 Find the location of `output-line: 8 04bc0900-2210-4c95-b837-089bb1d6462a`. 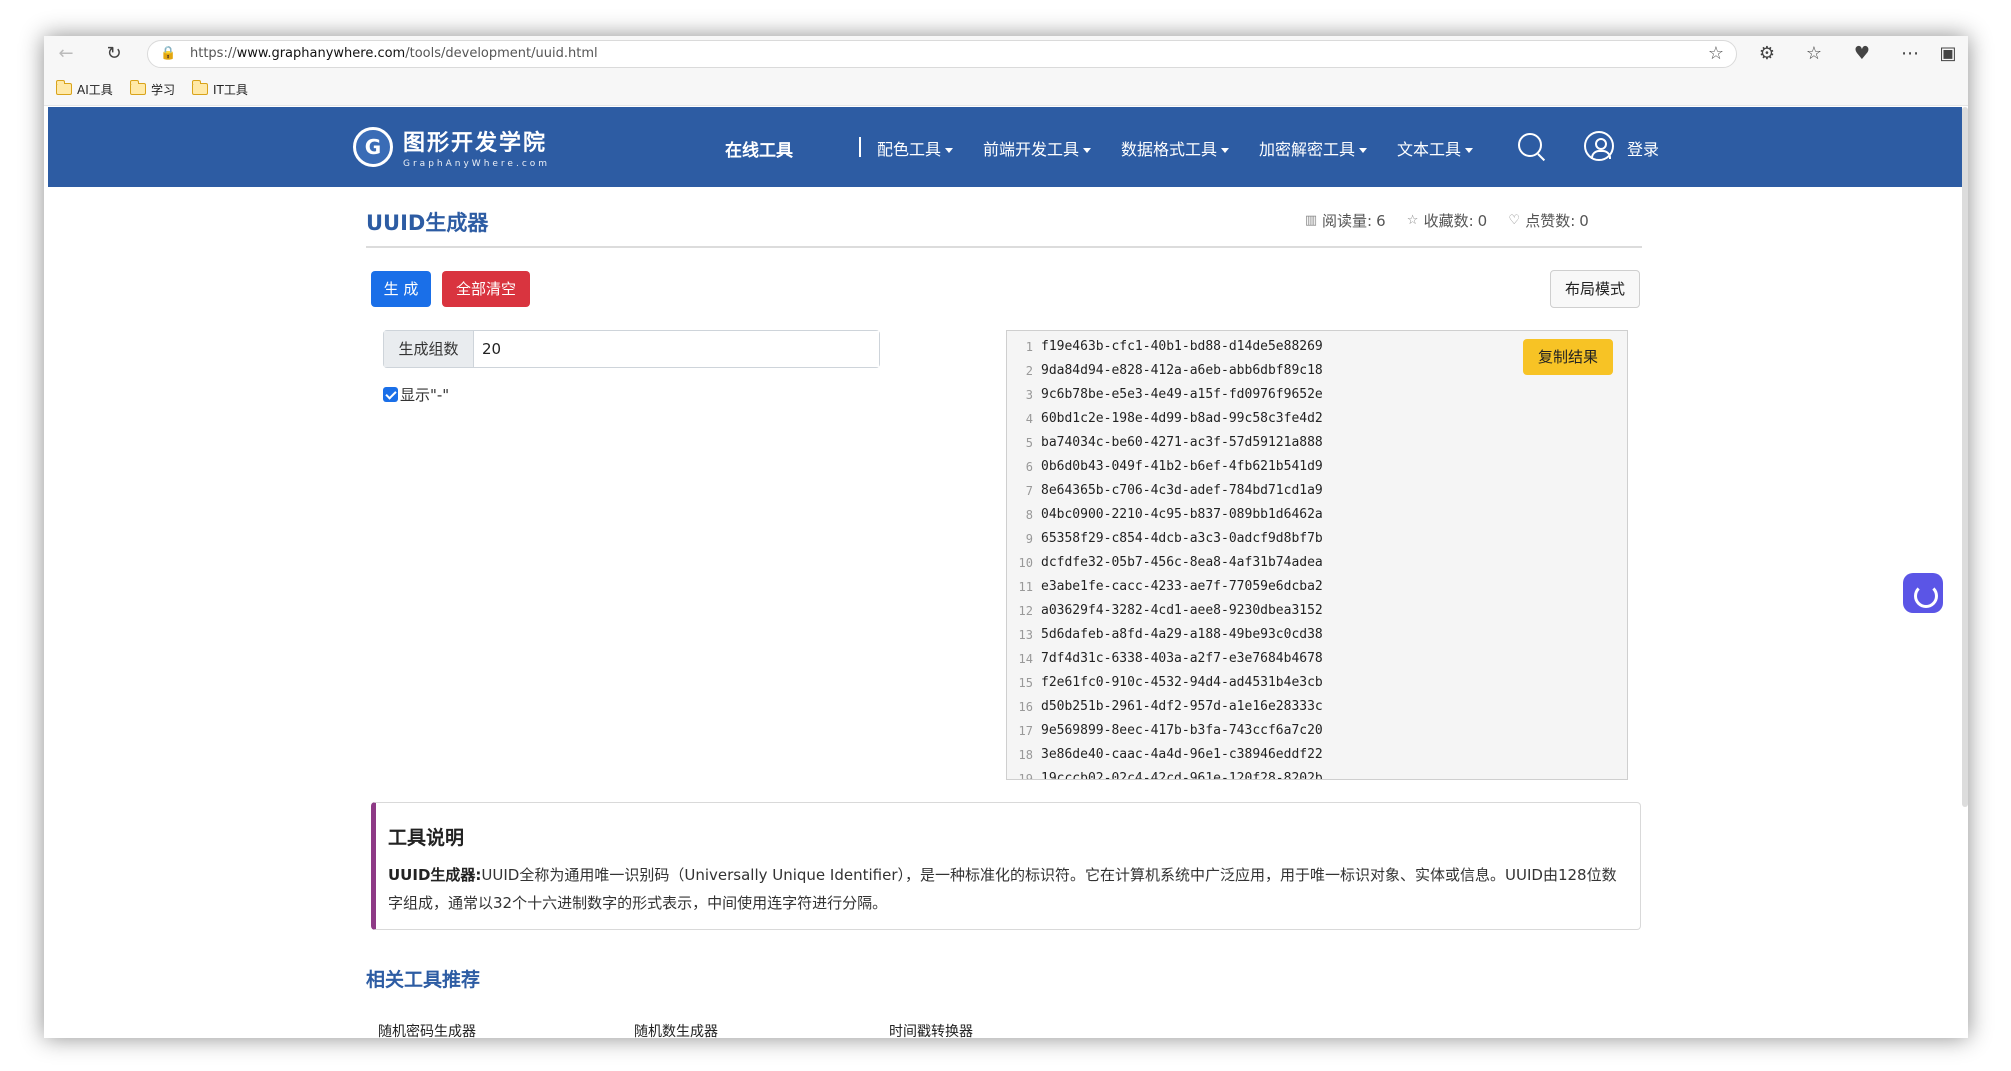

output-line: 8 04bc0900-2210-4c95-b837-089bb1d6462a is located at coordinates (1317, 515).